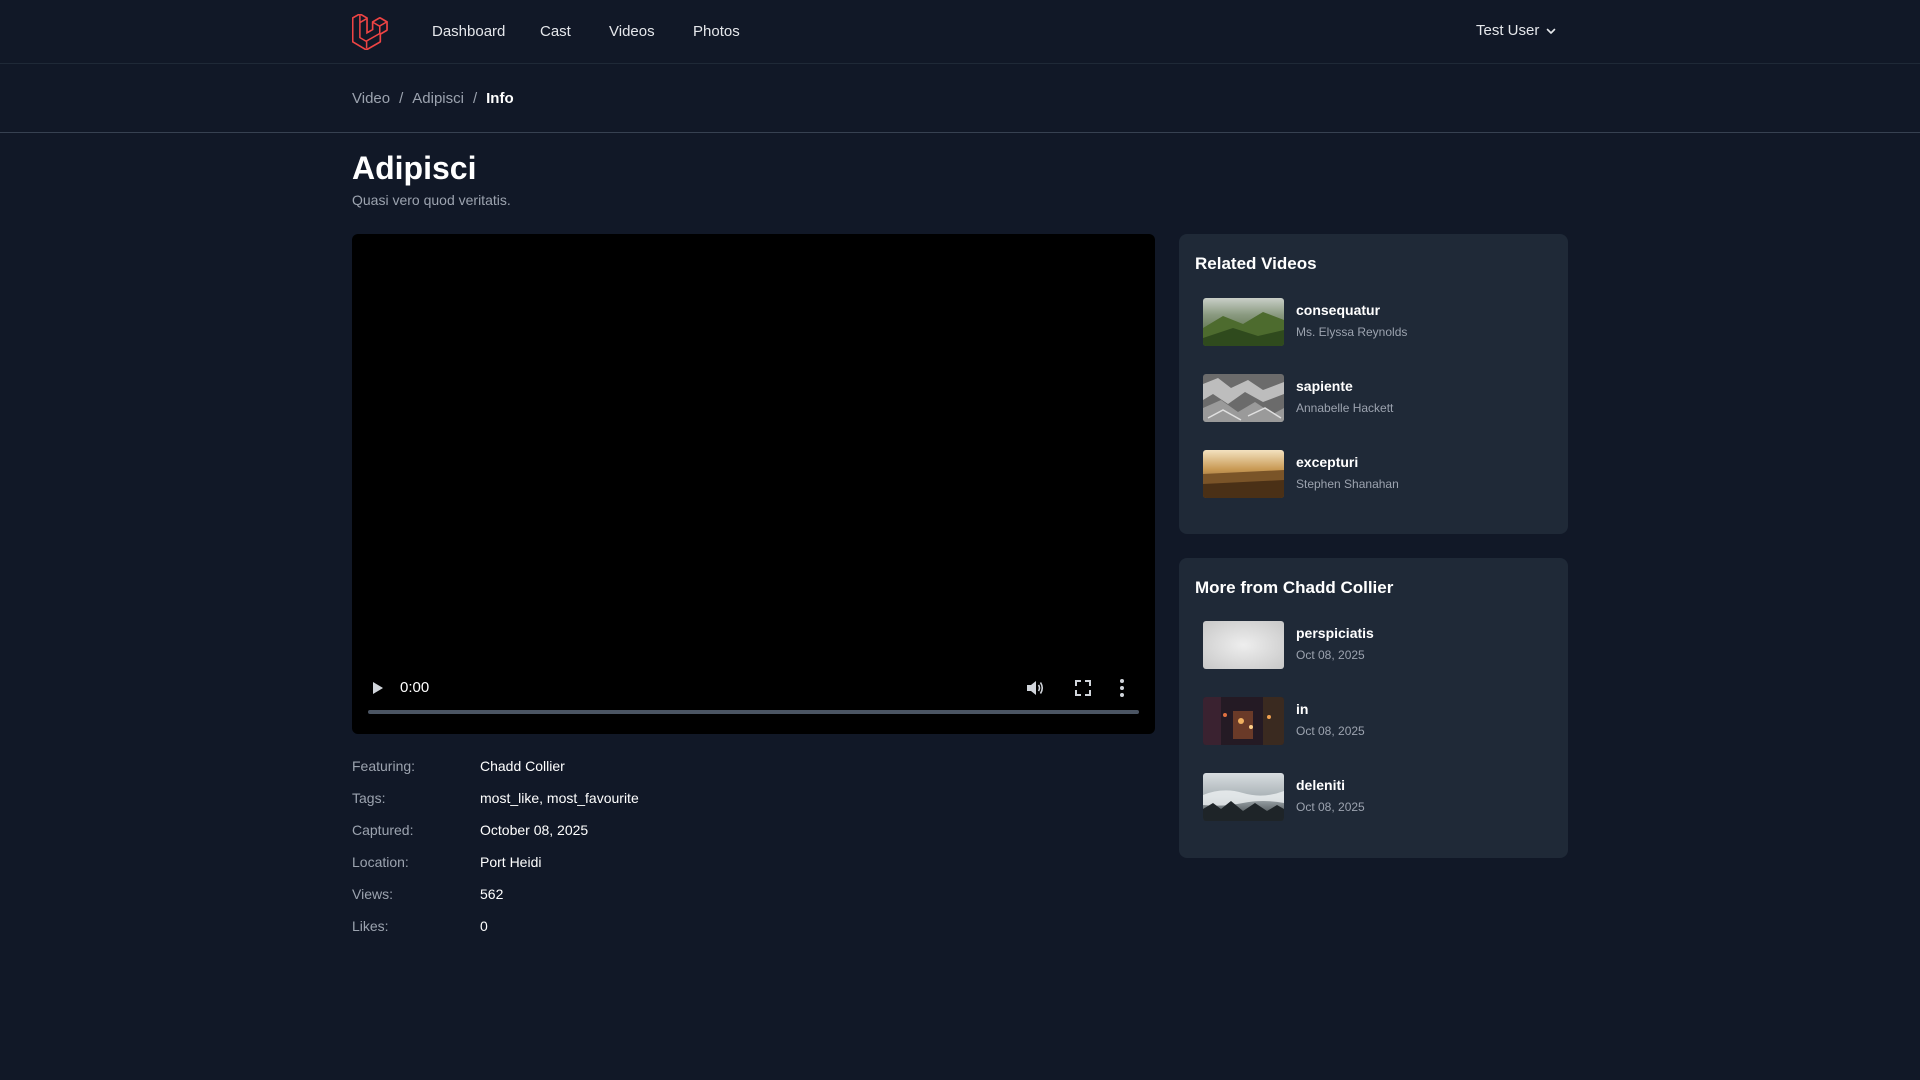 Image resolution: width=1920 pixels, height=1080 pixels. Describe the element at coordinates (1335, 633) in the screenshot. I see `item-title: perspiciatis` at that location.